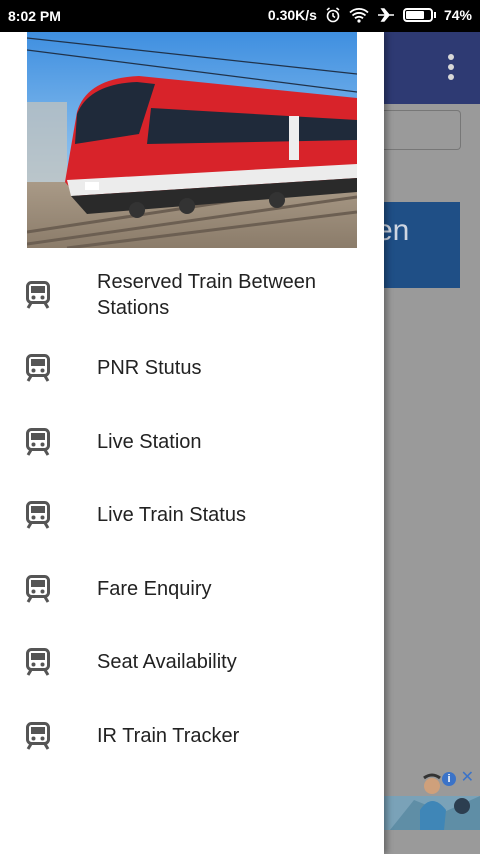 The height and width of the screenshot is (854, 480). What do you see at coordinates (333, 15) in the screenshot?
I see `alarm-icon` at bounding box center [333, 15].